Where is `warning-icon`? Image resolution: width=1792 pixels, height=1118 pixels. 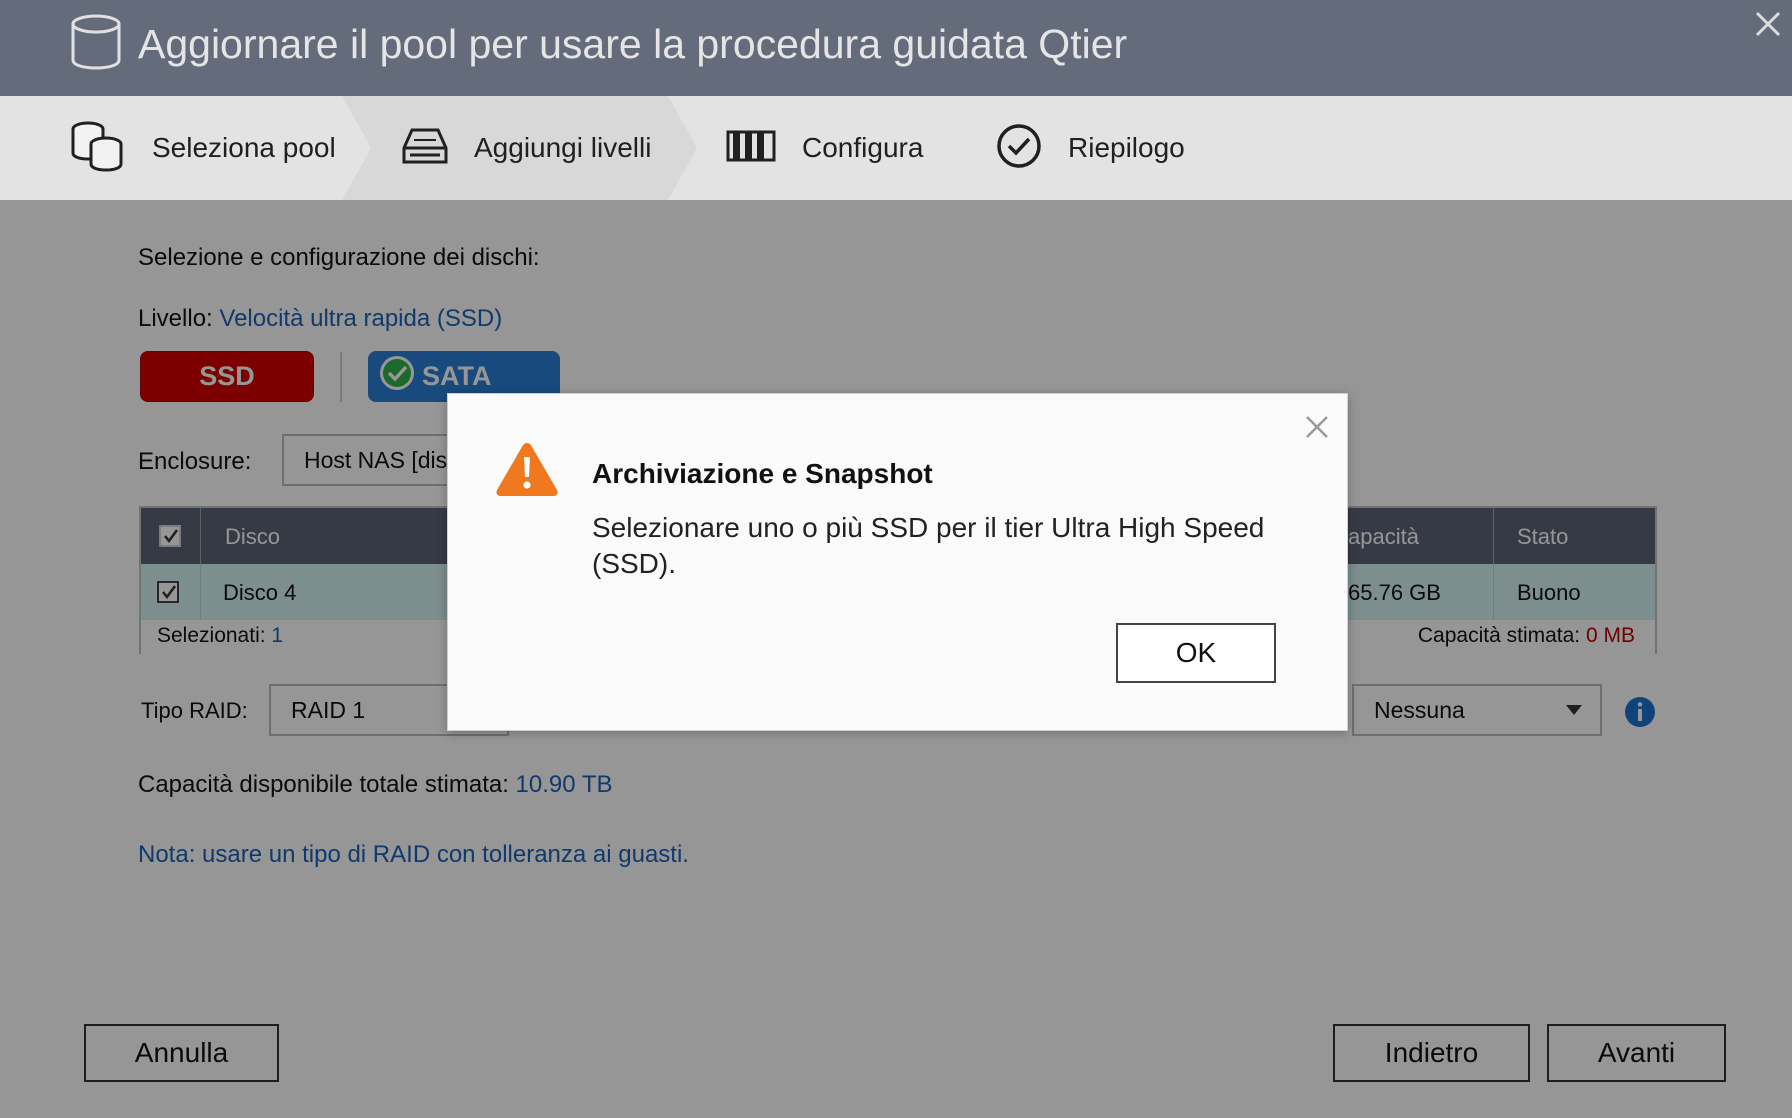 warning-icon is located at coordinates (527, 471).